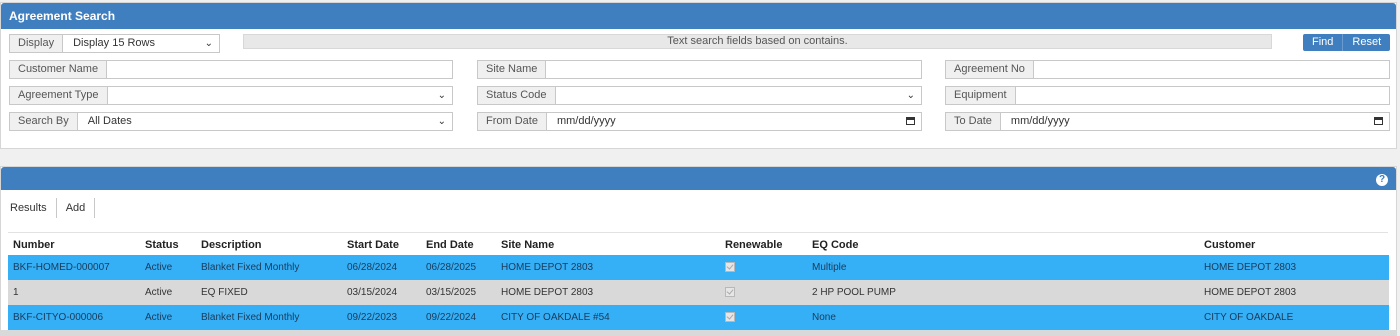  What do you see at coordinates (512, 121) in the screenshot?
I see `from-date-label: From Date` at bounding box center [512, 121].